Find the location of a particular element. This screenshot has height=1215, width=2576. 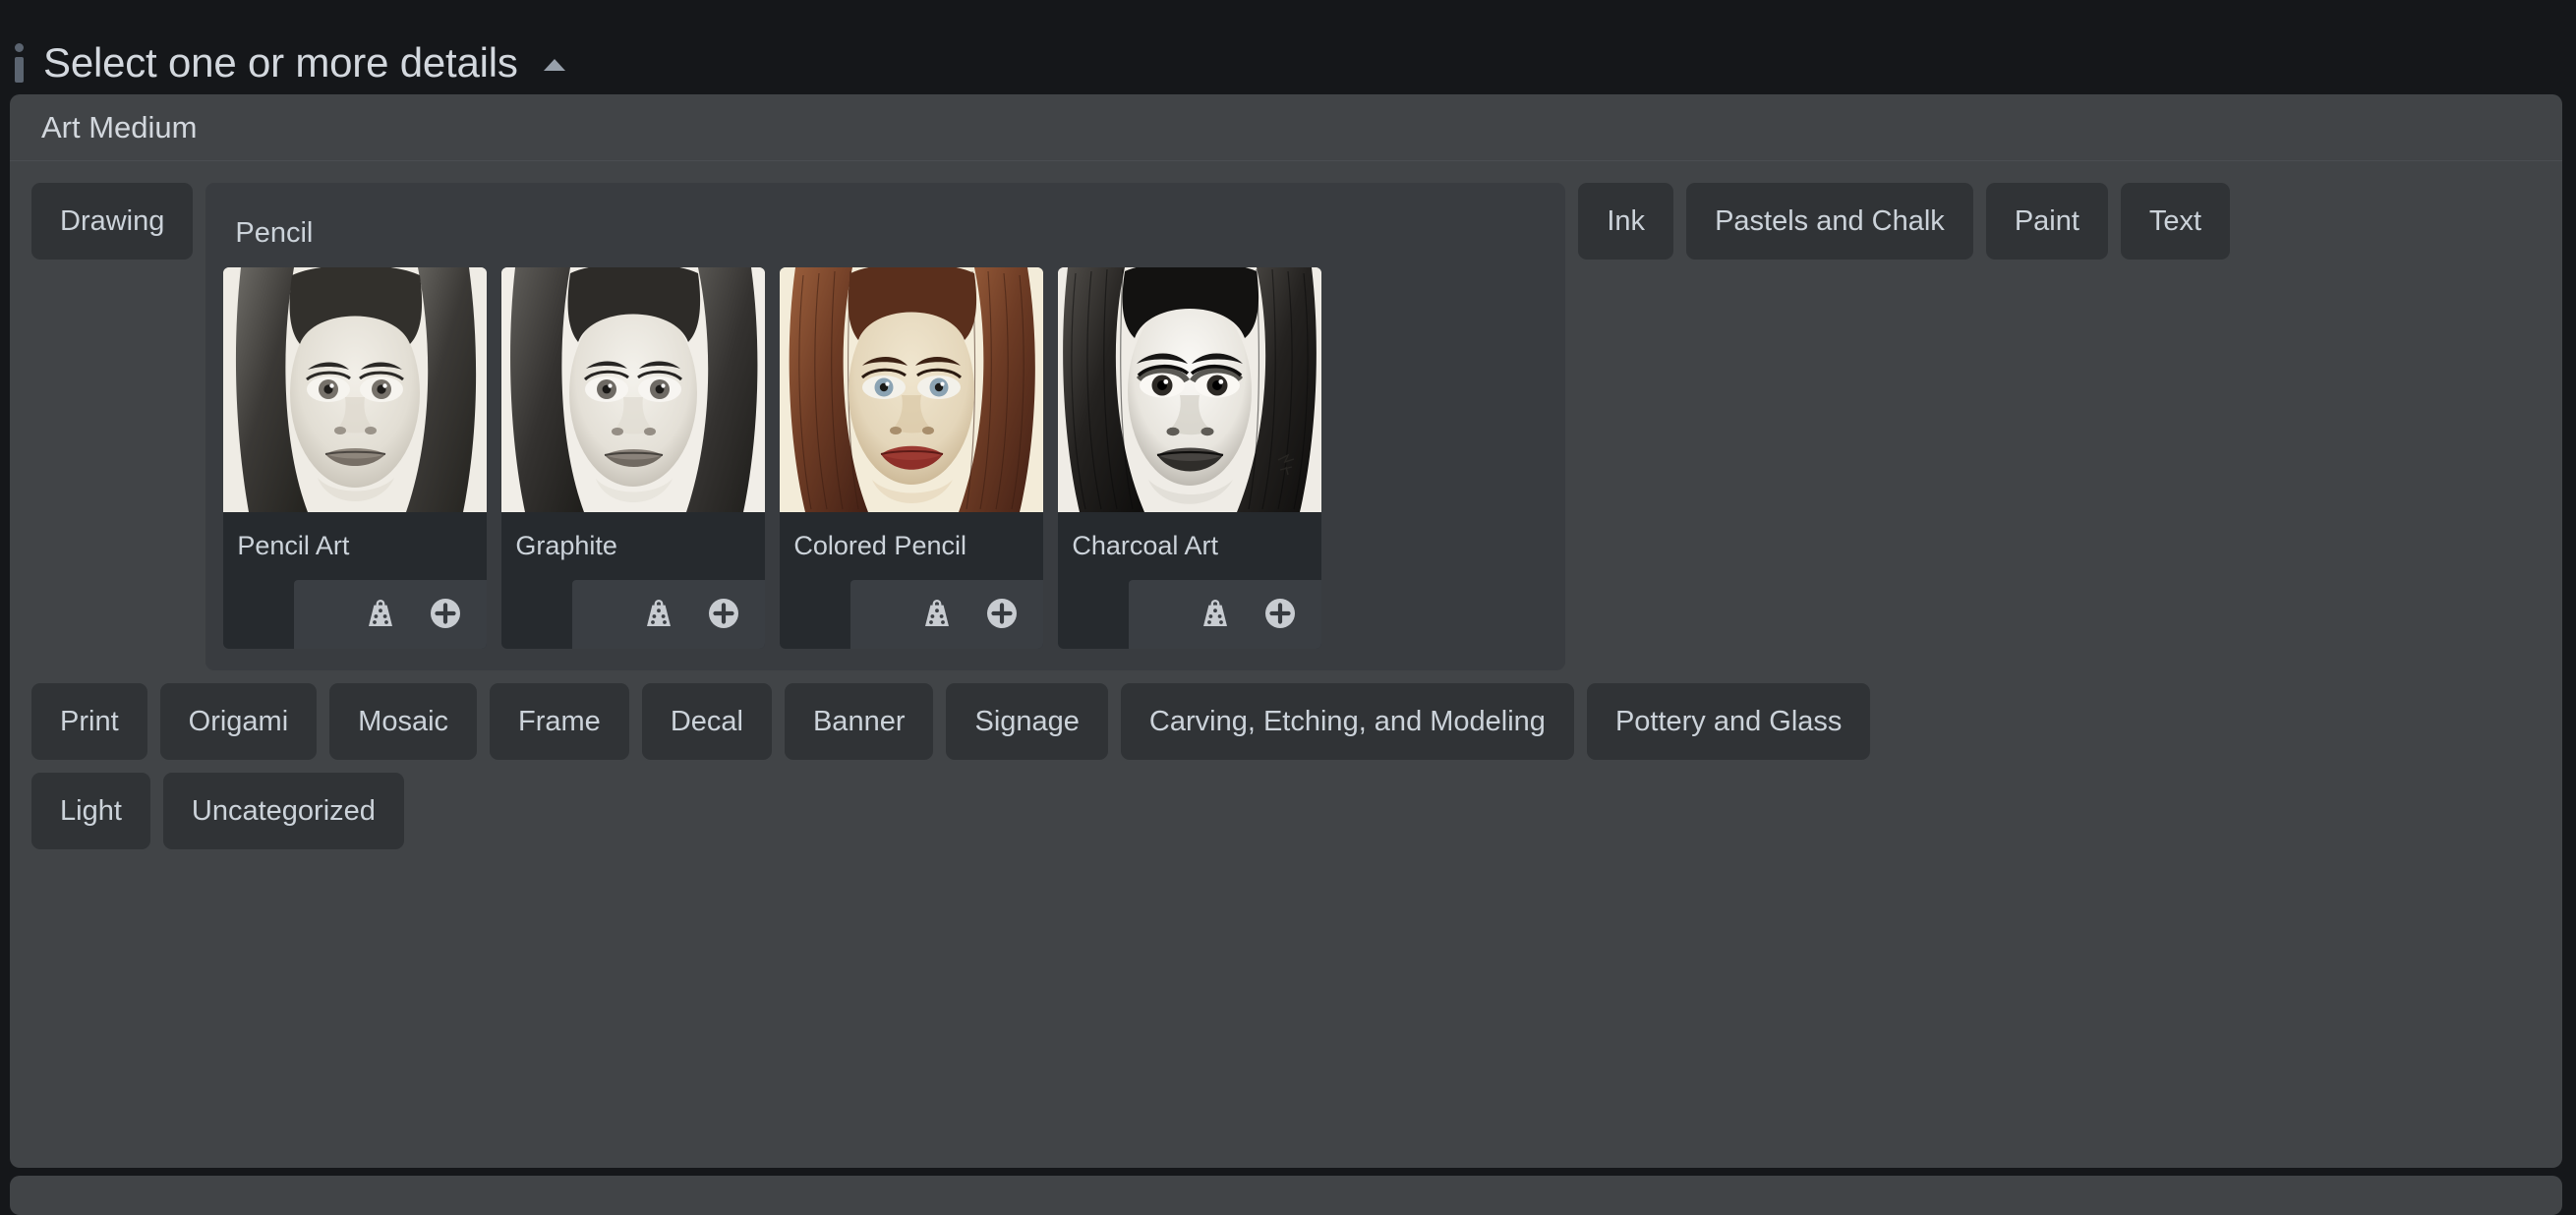

chip-paint: Paint is located at coordinates (2046, 221).